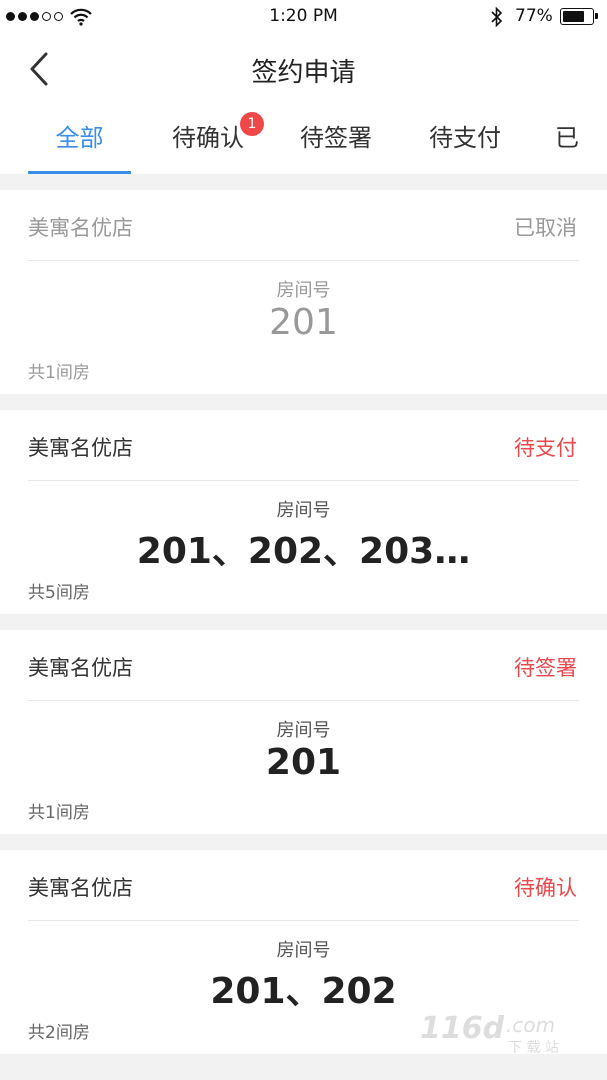 The height and width of the screenshot is (1080, 607). Describe the element at coordinates (59, 593) in the screenshot. I see `room-count: 共5间房` at that location.